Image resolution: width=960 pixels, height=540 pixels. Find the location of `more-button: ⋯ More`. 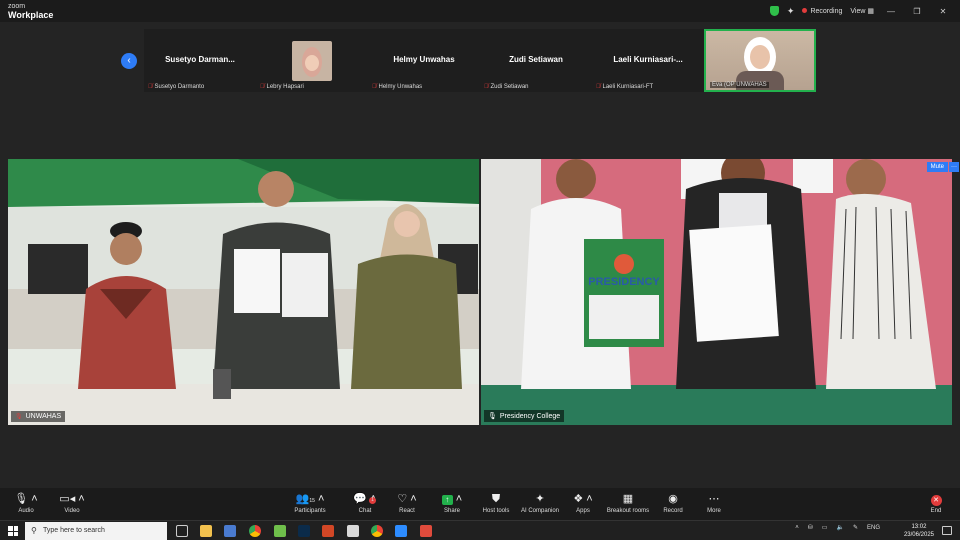

more-button: ⋯ More is located at coordinates (714, 503).